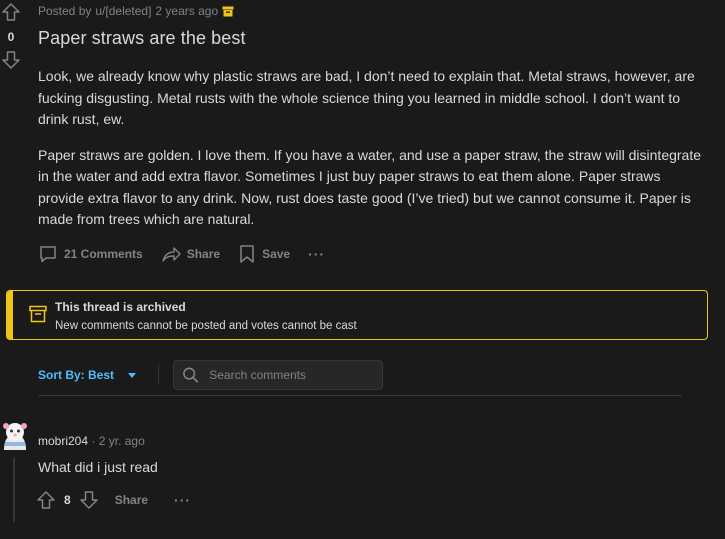 The height and width of the screenshot is (539, 725). Describe the element at coordinates (123, 11) in the screenshot. I see `post-author: u/[deleted]` at that location.